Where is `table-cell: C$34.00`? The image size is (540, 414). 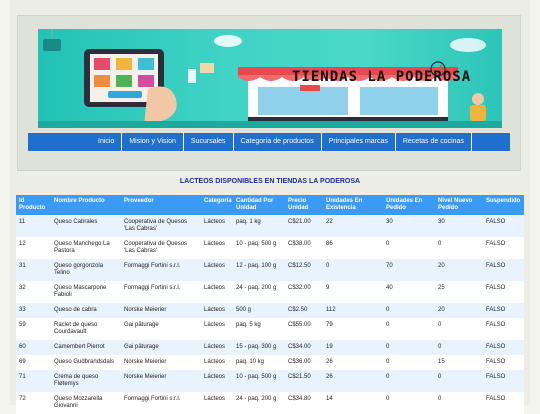 table-cell: C$34.00 is located at coordinates (304, 347).